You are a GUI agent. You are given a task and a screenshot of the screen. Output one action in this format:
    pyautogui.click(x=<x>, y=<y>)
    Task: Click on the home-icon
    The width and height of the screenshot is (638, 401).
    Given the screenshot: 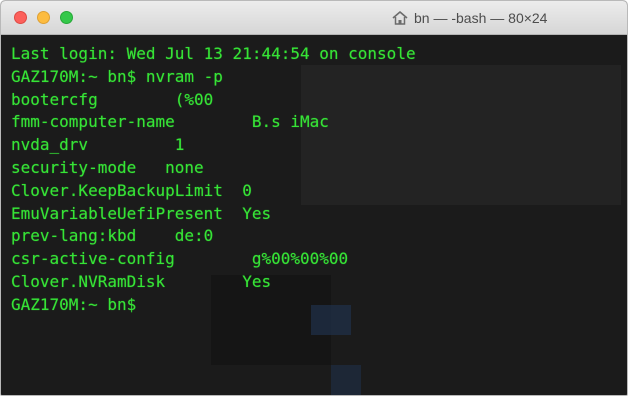 What is the action you would take?
    pyautogui.click(x=400, y=18)
    